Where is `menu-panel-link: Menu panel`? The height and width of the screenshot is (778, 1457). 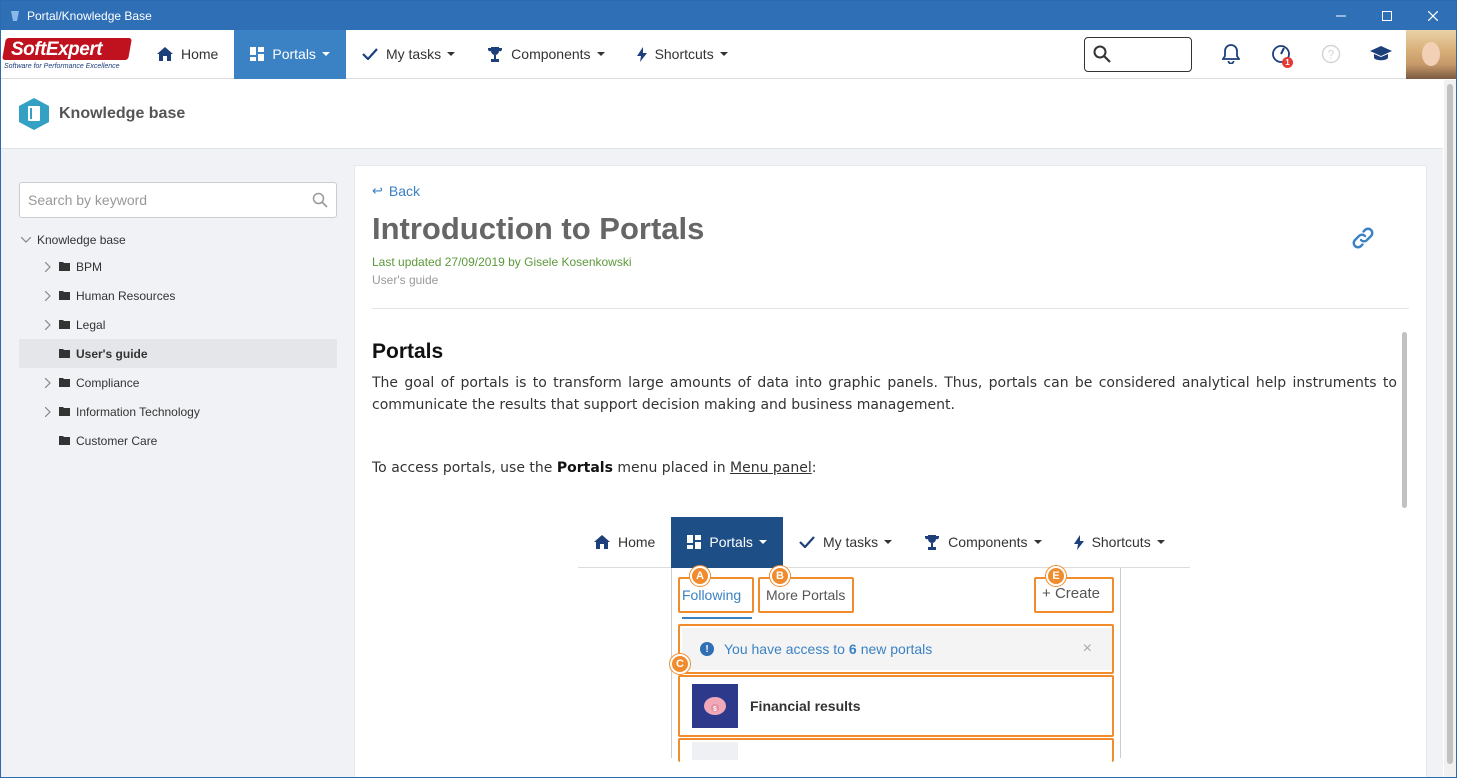
menu-panel-link: Menu panel is located at coordinates (771, 468).